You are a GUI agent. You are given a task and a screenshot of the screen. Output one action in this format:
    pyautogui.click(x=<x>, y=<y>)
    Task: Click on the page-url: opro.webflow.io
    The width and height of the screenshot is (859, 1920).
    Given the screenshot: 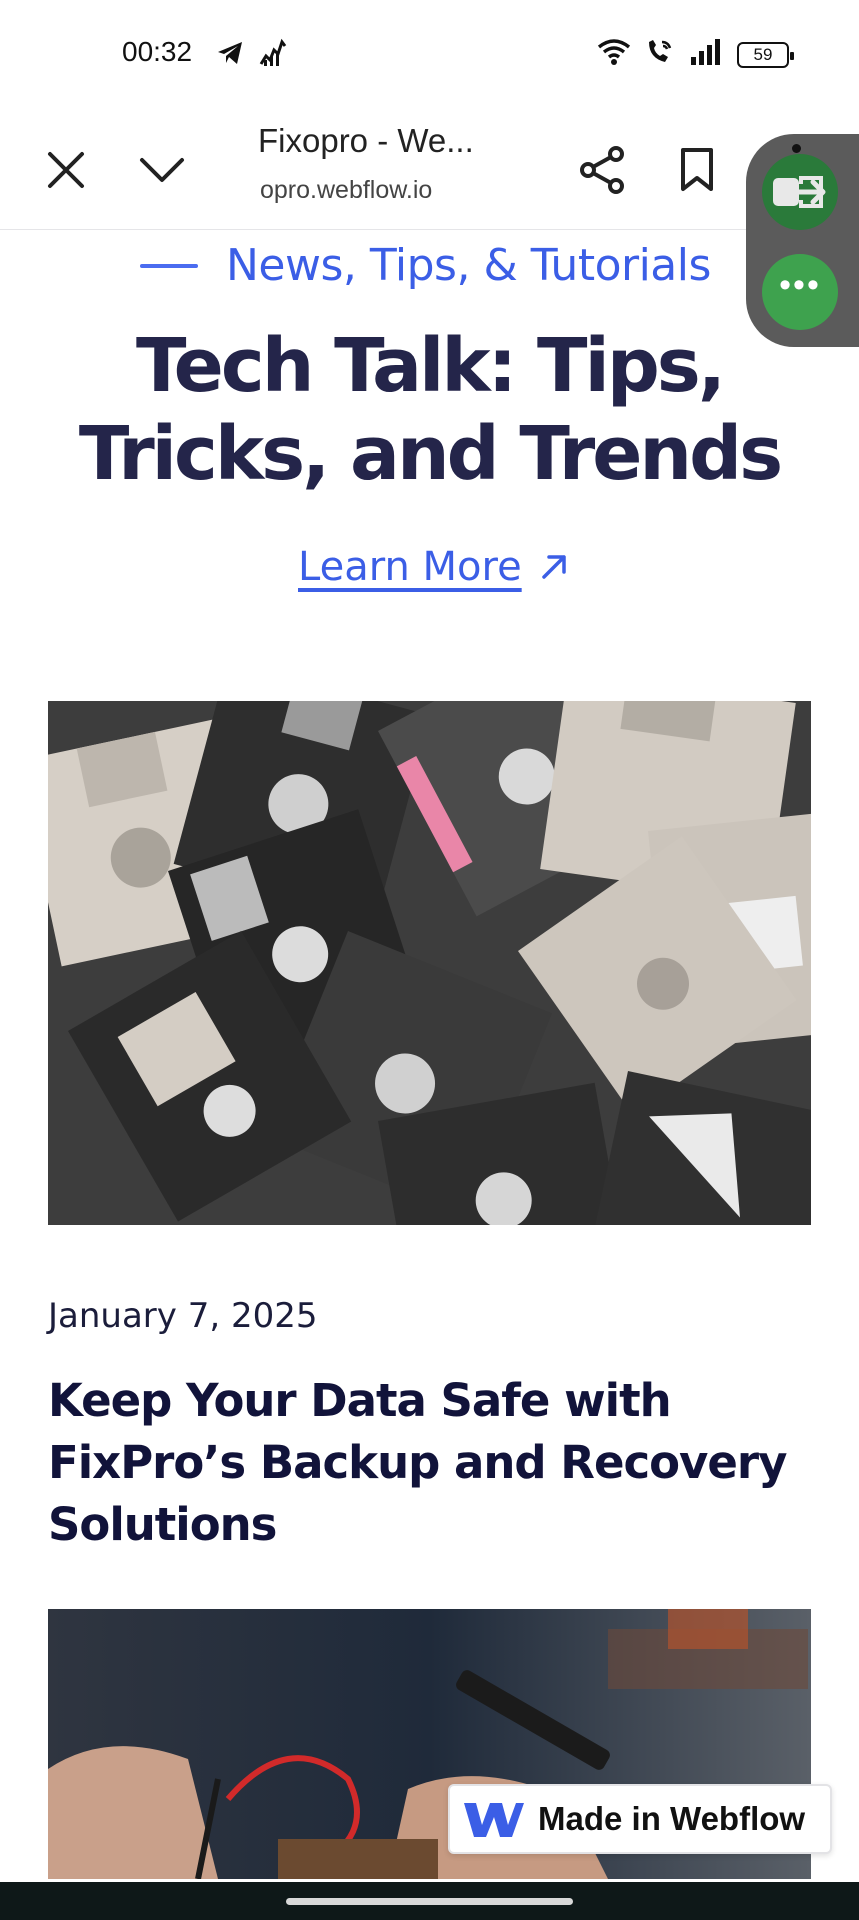 What is the action you would take?
    pyautogui.click(x=355, y=190)
    